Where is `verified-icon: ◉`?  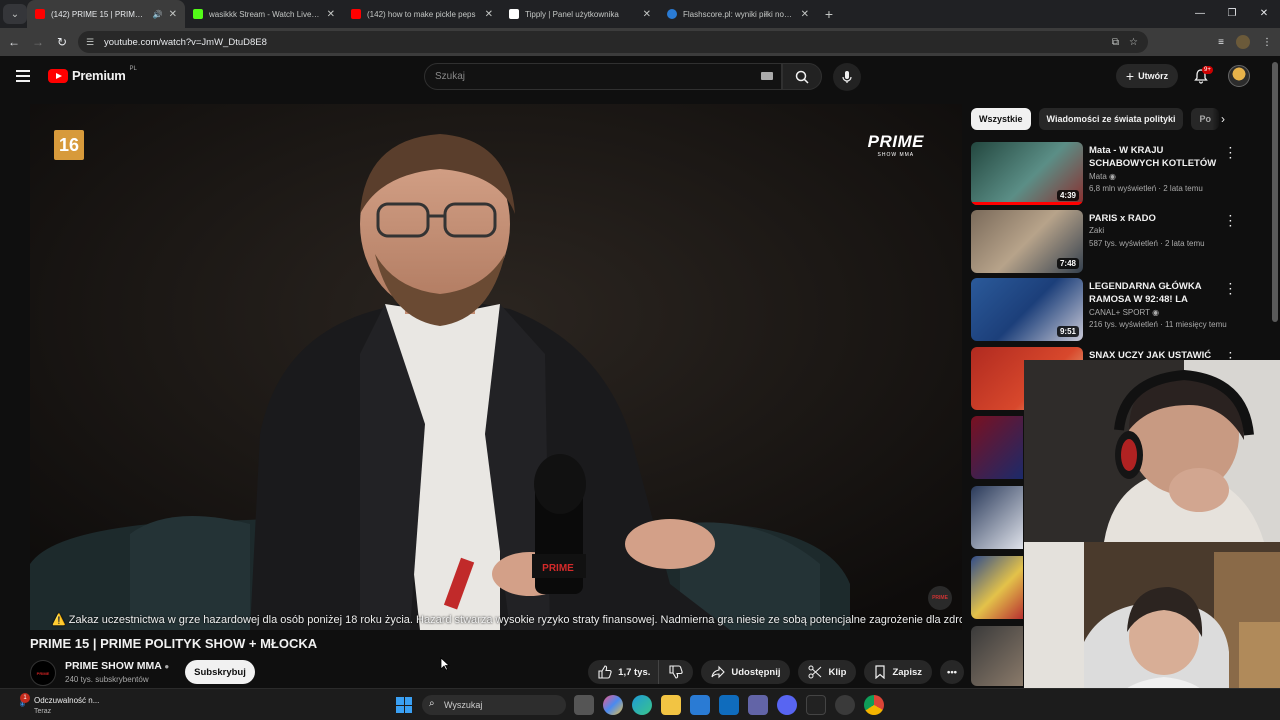
verified-icon: ◉ is located at coordinates (1113, 176).